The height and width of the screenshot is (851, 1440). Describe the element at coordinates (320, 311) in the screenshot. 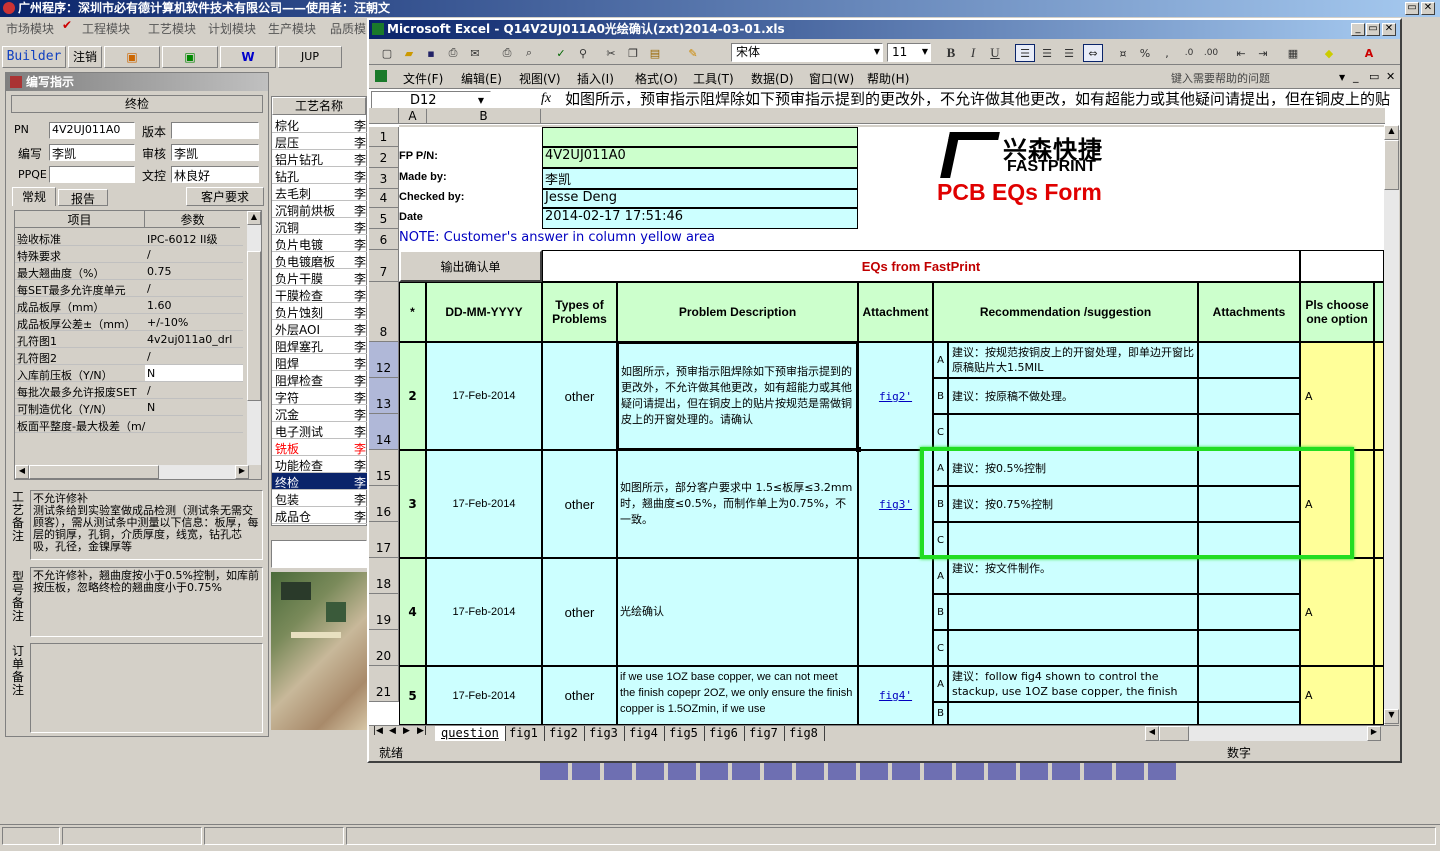

I see `process-item: 负片蚀刻 李` at that location.